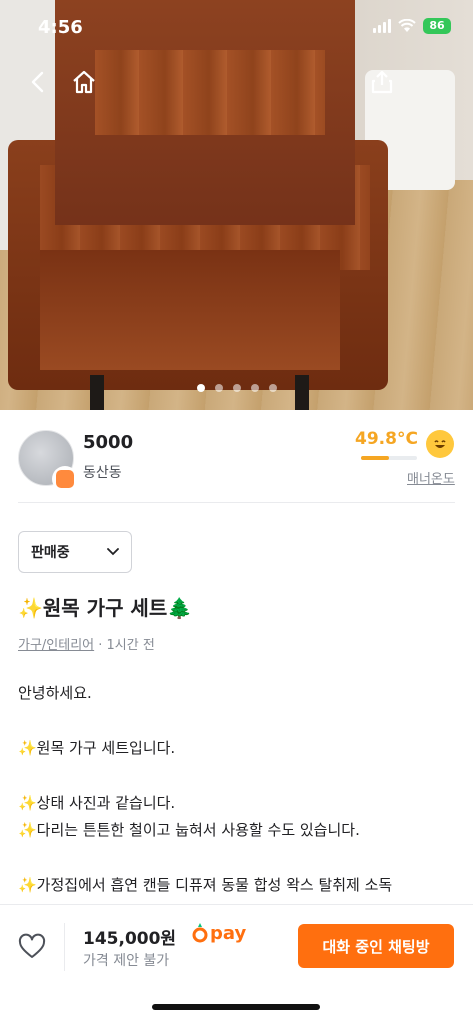  Describe the element at coordinates (382, 26) in the screenshot. I see `cellular-signal-icon` at that location.